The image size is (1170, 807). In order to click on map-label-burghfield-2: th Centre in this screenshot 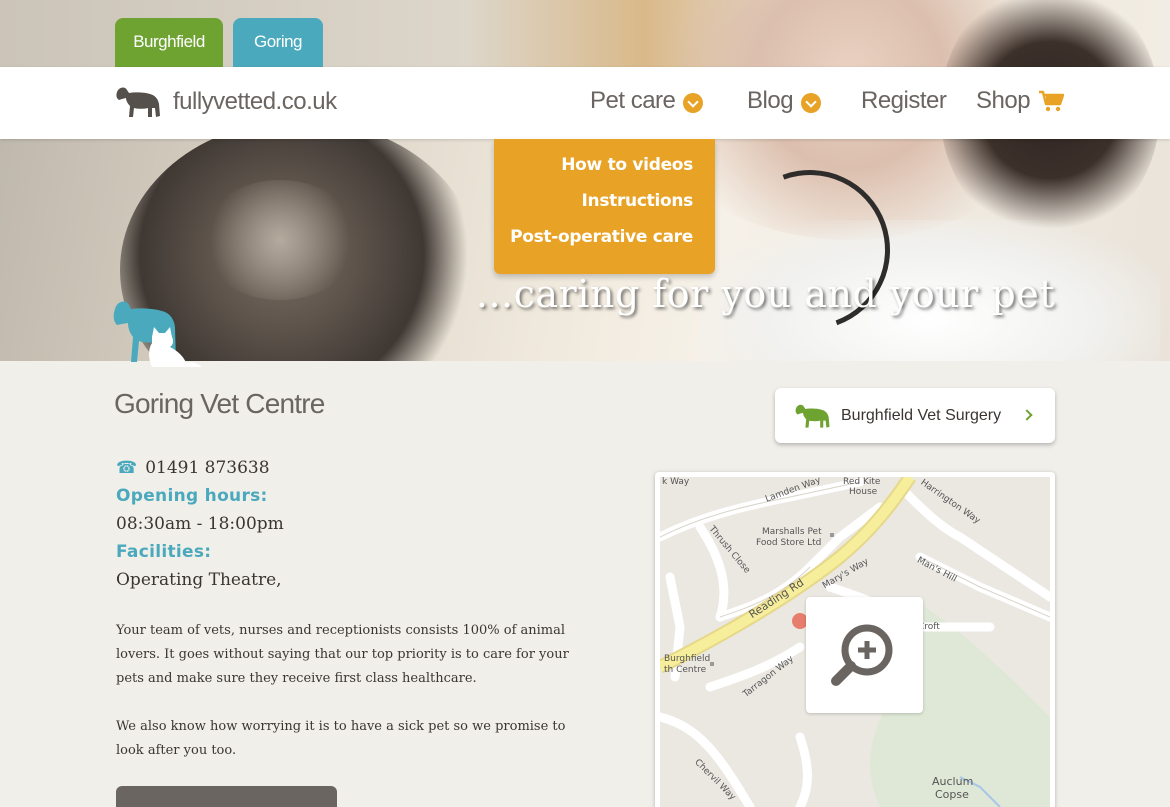, I will do `click(685, 670)`.